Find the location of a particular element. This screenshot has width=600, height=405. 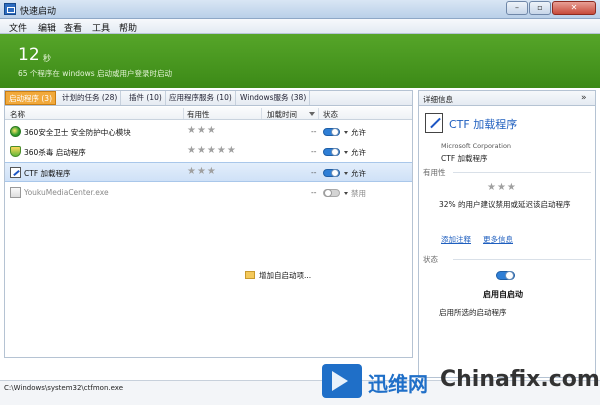

details-company: Microsoft Corporation is located at coordinates (476, 146).